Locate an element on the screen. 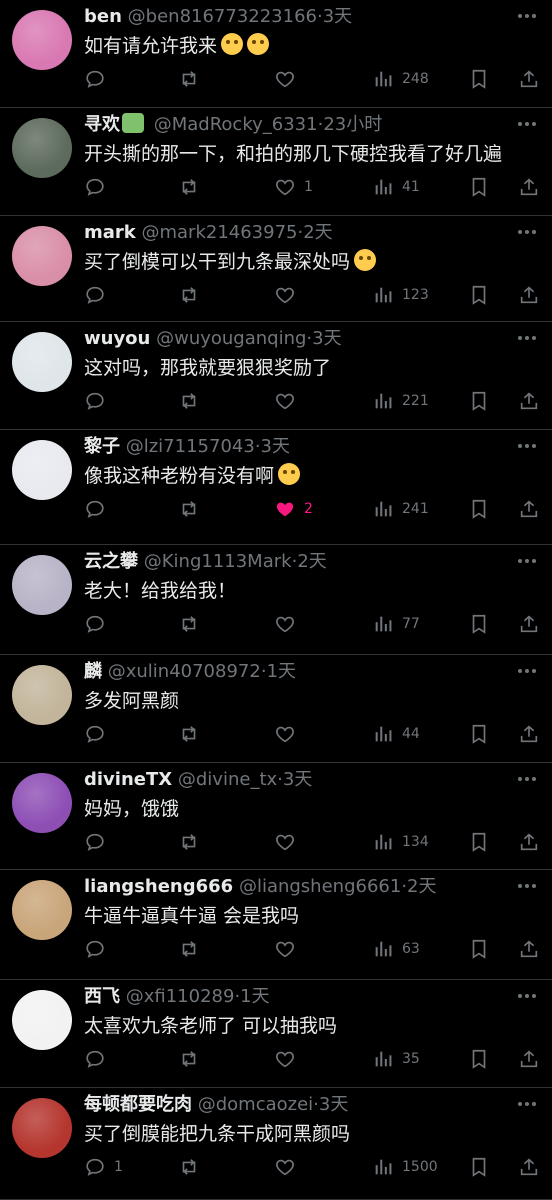 The image size is (552, 1200). user-handle: @lzi71157043 is located at coordinates (190, 446).